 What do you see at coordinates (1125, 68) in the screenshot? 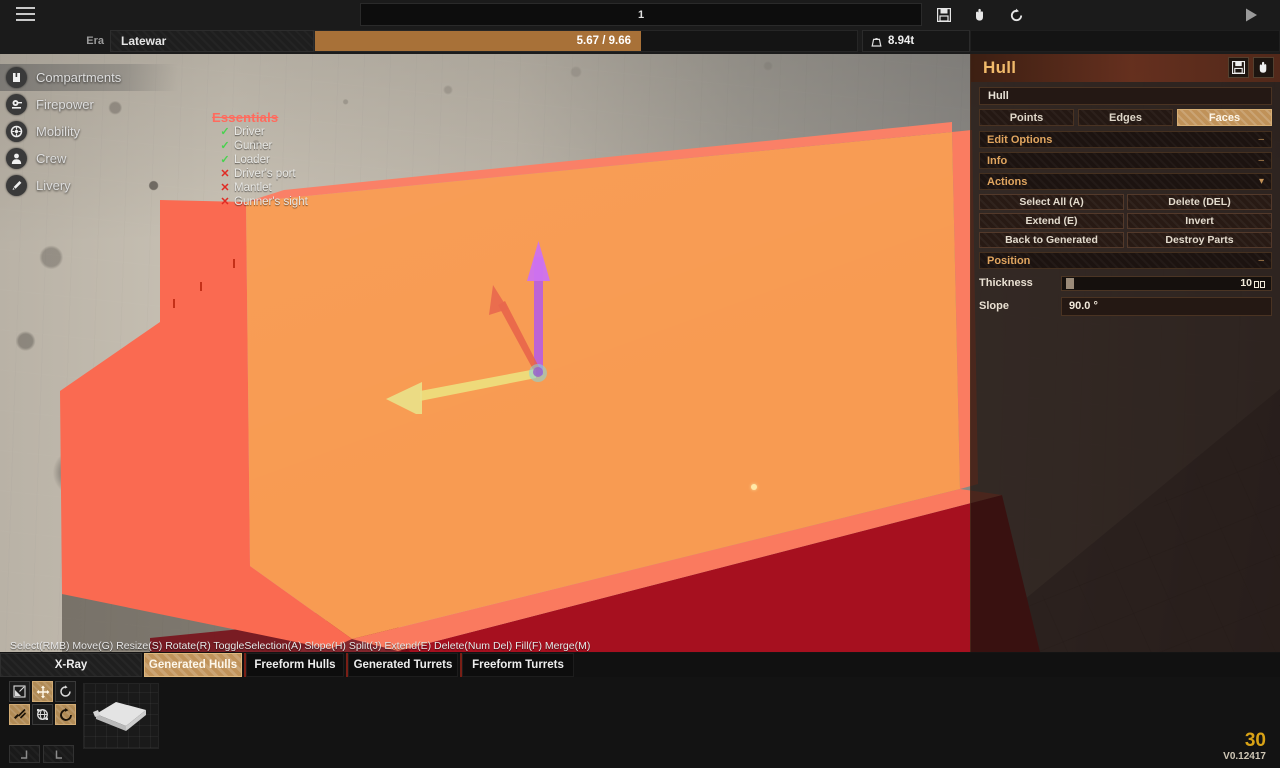
I see `right-panel-header: Hull` at bounding box center [1125, 68].